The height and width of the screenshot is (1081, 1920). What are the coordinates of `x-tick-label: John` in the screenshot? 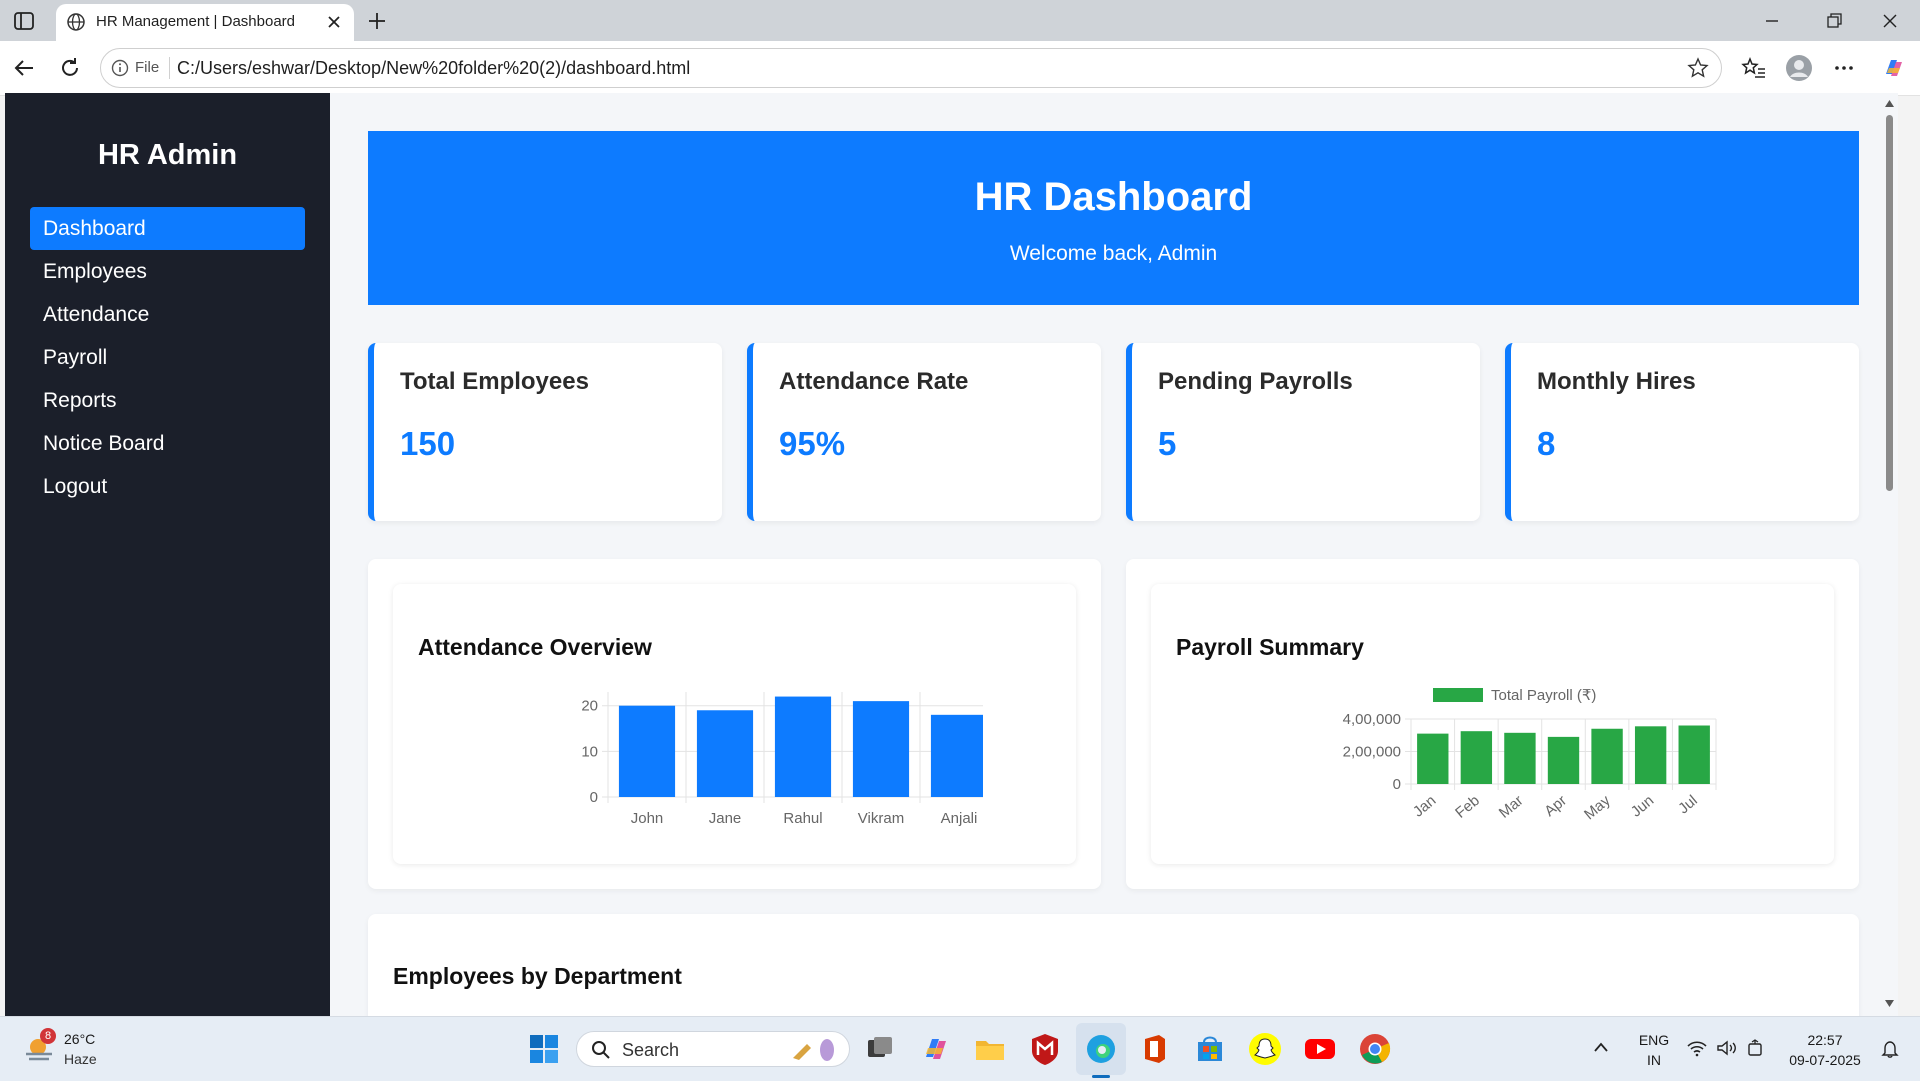 It's located at (647, 818).